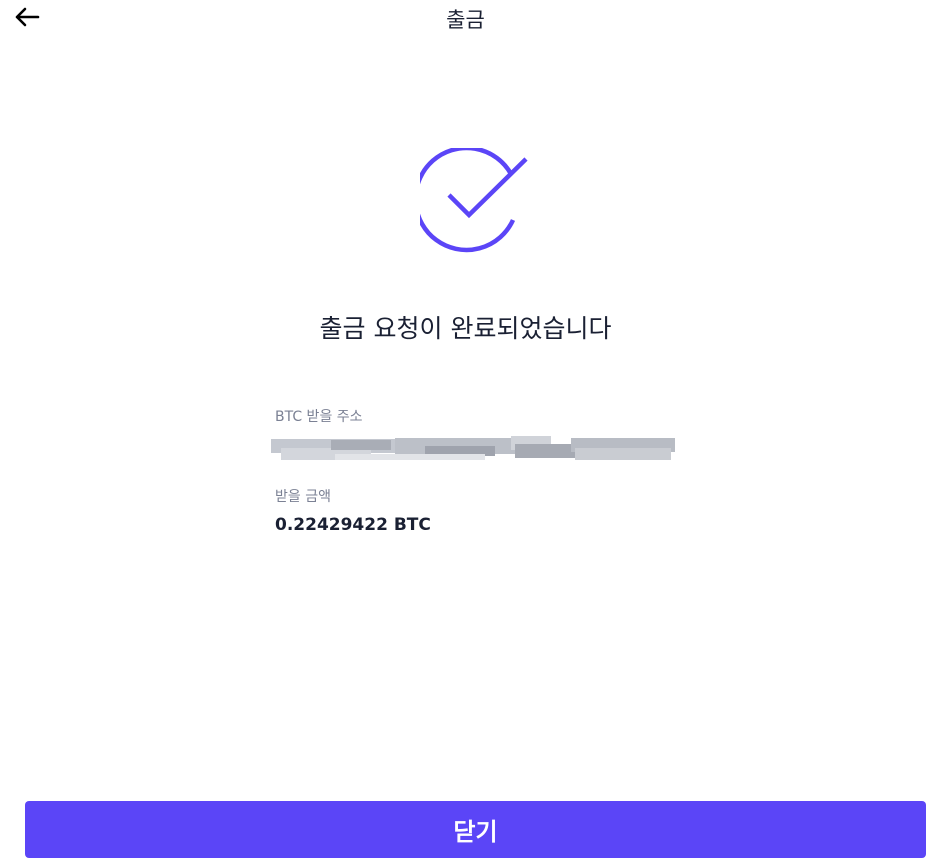 The height and width of the screenshot is (863, 931). I want to click on page-title: 출금, so click(465, 20).